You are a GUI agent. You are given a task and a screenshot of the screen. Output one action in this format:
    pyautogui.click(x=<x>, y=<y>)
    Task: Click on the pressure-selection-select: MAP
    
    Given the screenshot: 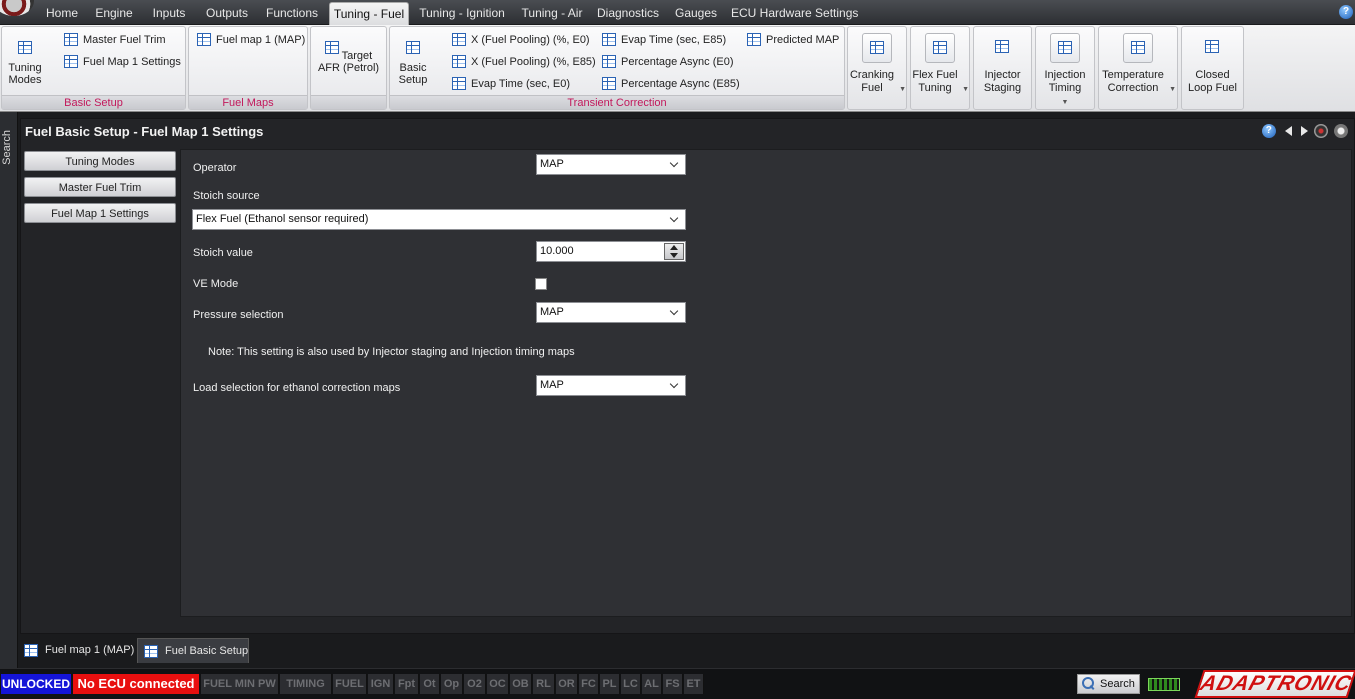 What is the action you would take?
    pyautogui.click(x=611, y=312)
    